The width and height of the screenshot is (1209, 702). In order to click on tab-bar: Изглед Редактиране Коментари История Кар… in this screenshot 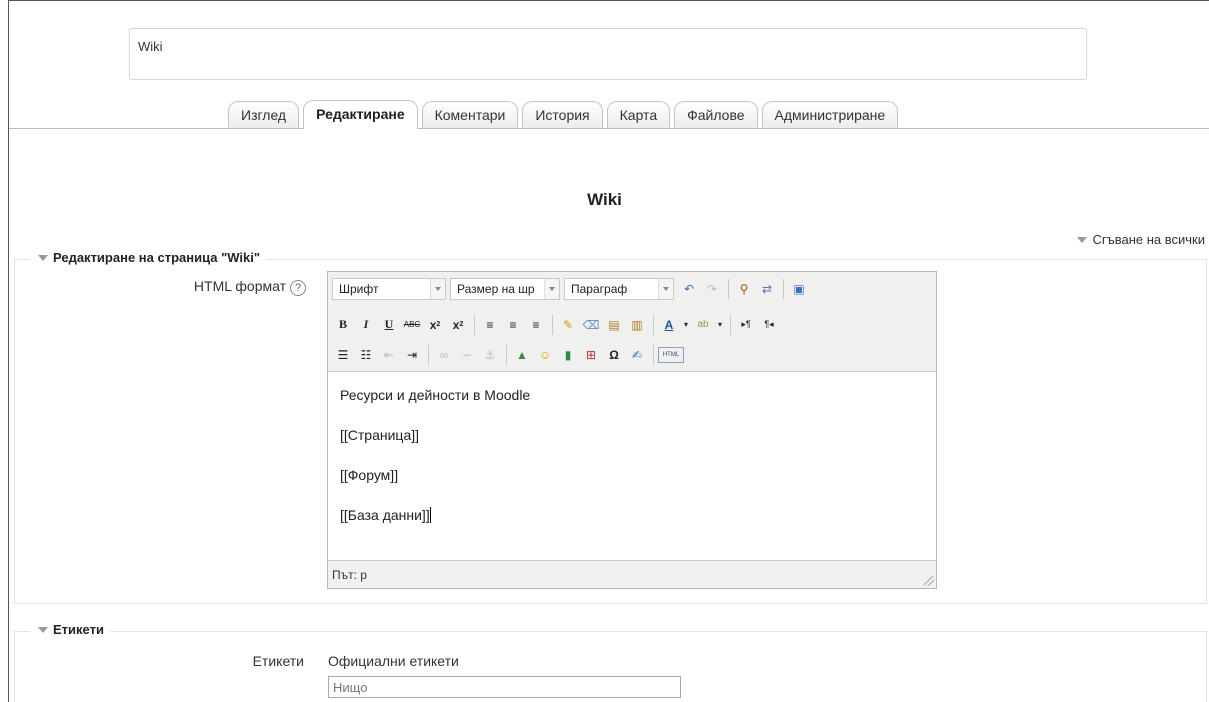, I will do `click(565, 114)`.